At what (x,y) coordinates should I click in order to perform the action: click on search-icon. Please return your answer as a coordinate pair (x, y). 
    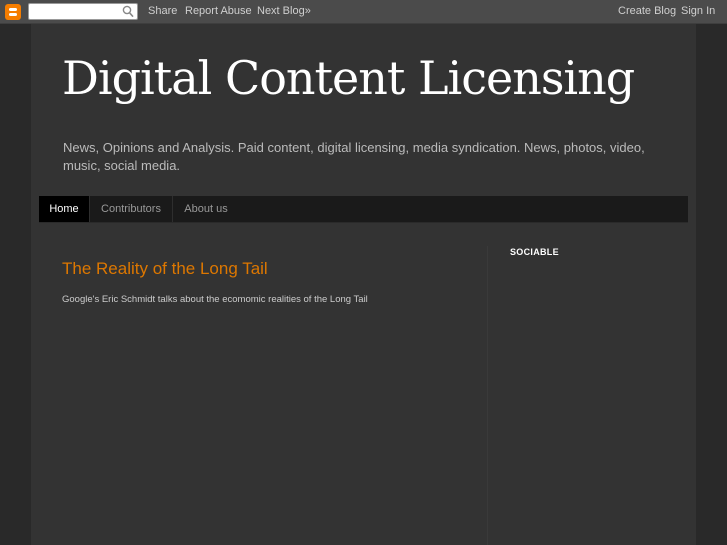
    Looking at the image, I should click on (128, 14).